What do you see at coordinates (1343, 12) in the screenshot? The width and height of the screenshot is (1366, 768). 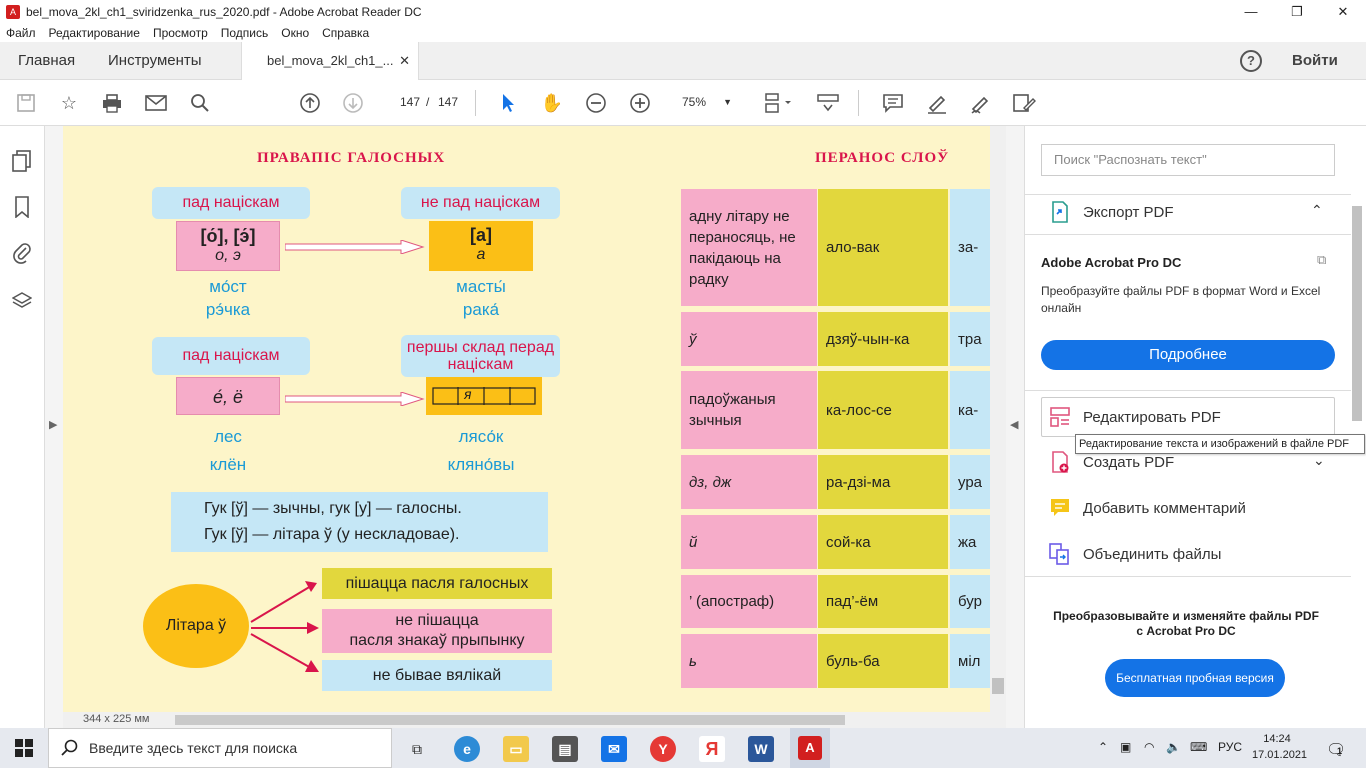 I see `close-button: ✕` at bounding box center [1343, 12].